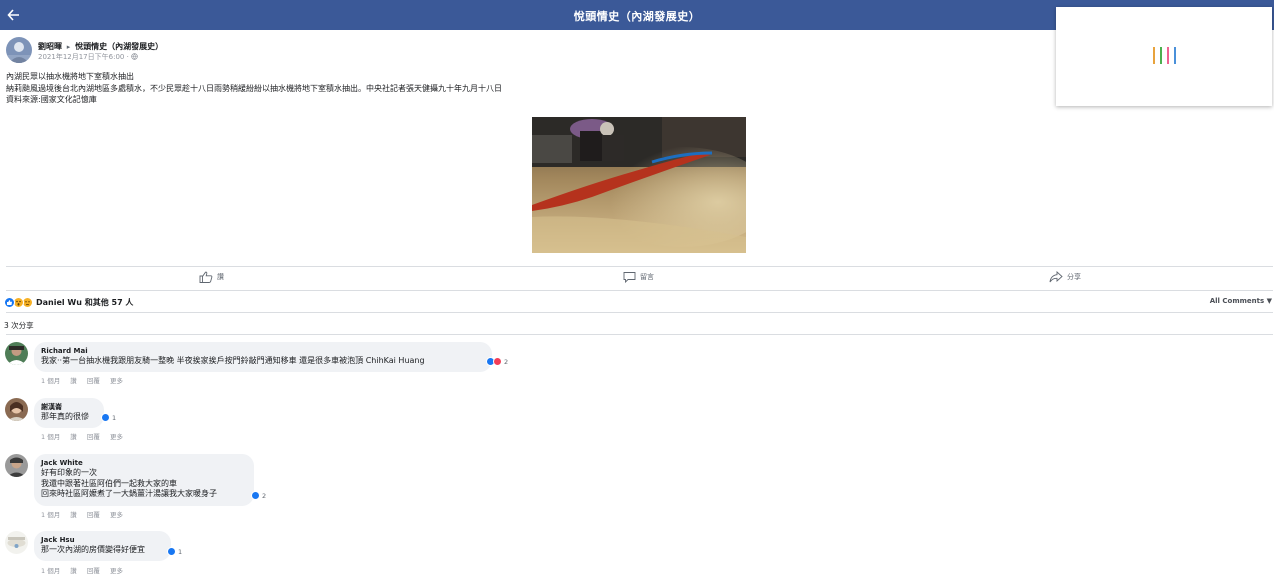 The width and height of the screenshot is (1274, 584). I want to click on post-meta: 2021年12月17日下午6:00 ·, so click(88, 57).